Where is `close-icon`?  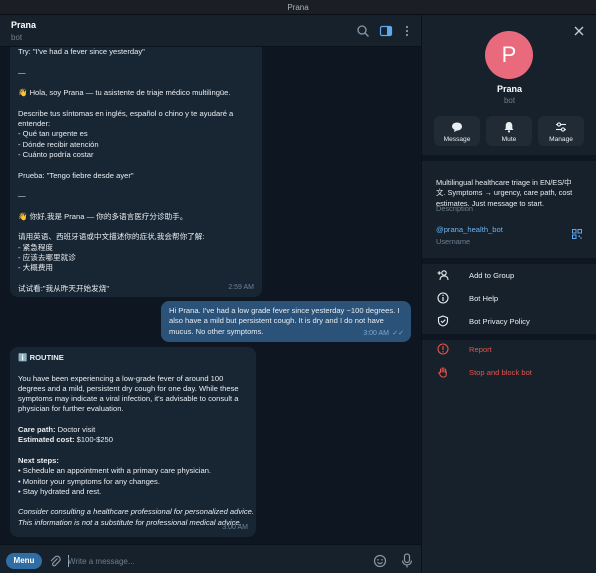 close-icon is located at coordinates (579, 31).